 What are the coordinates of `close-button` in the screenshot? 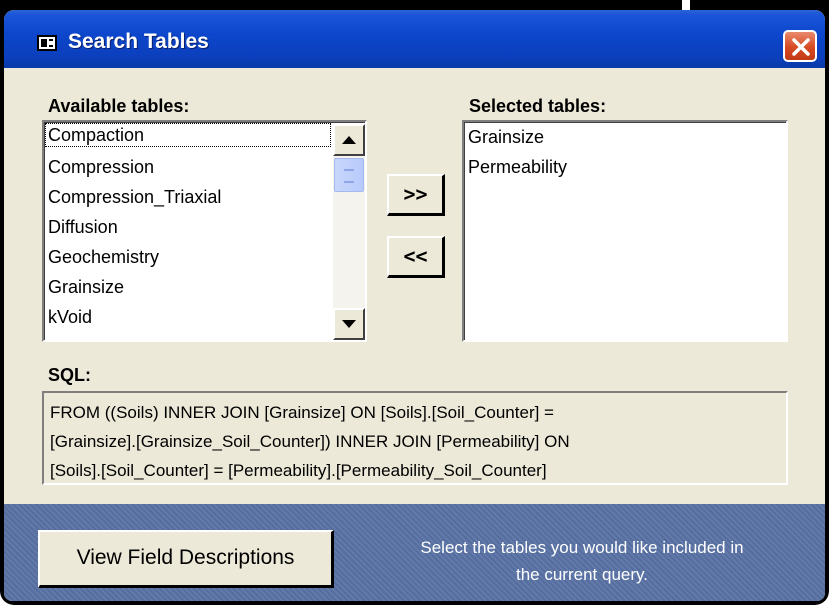 It's located at (800, 46).